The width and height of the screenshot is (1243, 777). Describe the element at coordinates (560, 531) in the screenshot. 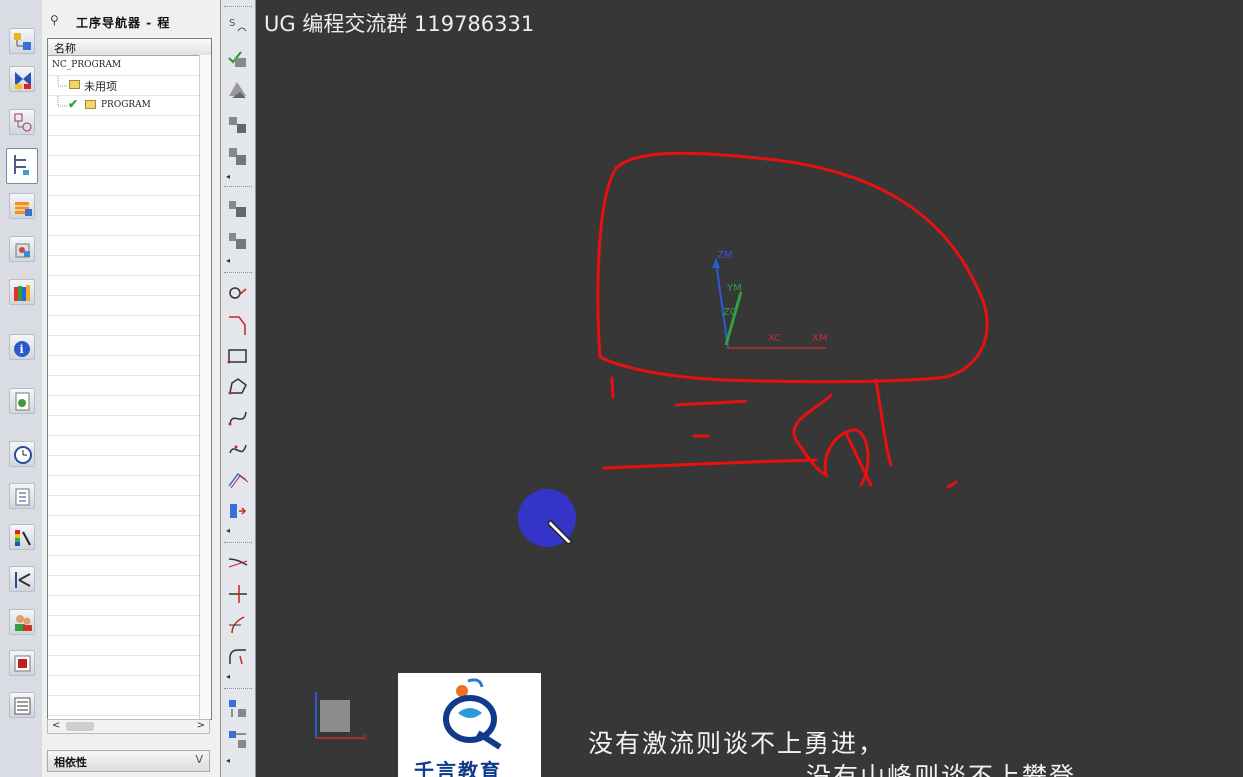

I see `pen-cursor-icon` at that location.